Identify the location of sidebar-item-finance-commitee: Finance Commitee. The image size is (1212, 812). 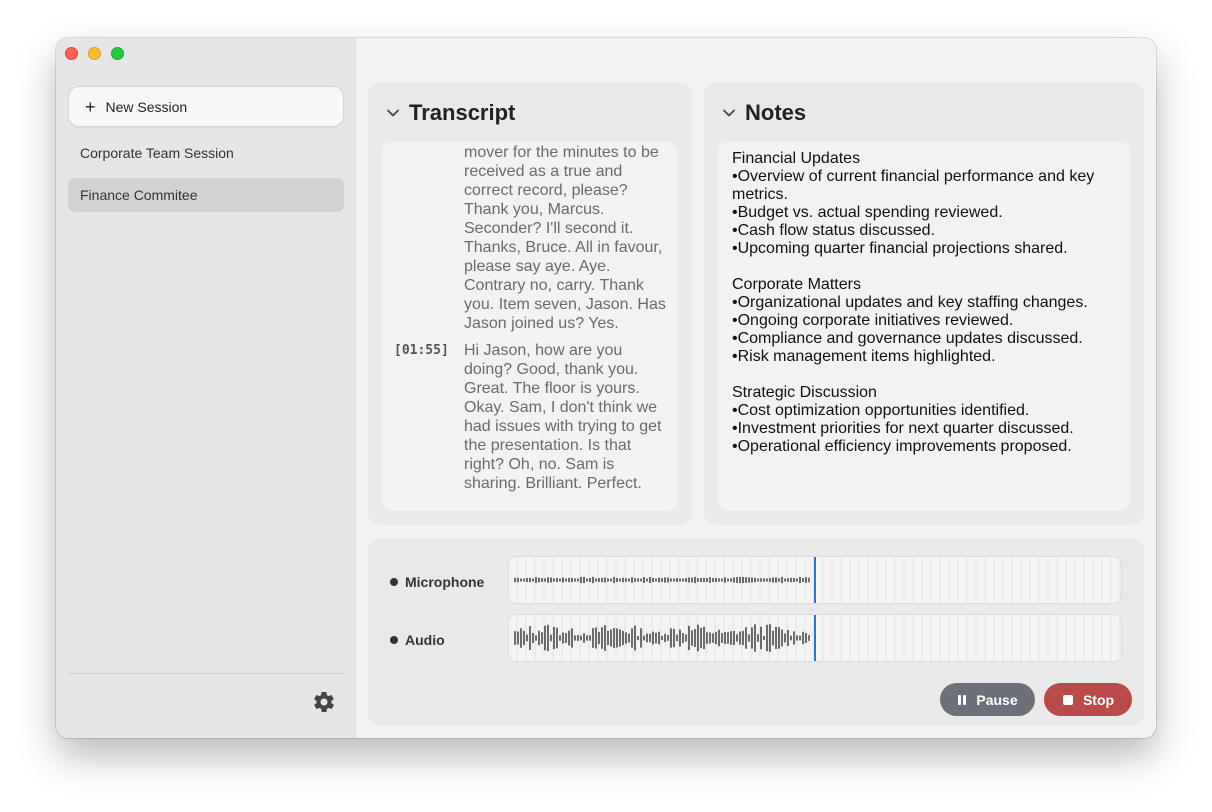
(206, 195).